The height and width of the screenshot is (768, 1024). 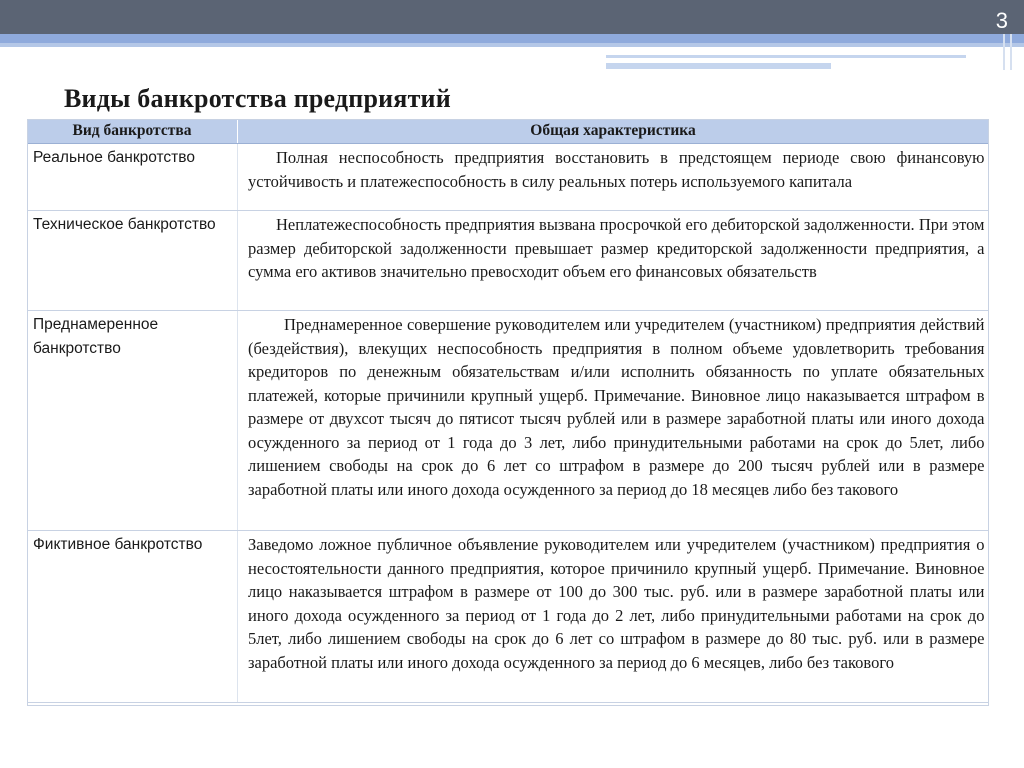 I want to click on accent-bar-secondary, so click(x=512, y=45).